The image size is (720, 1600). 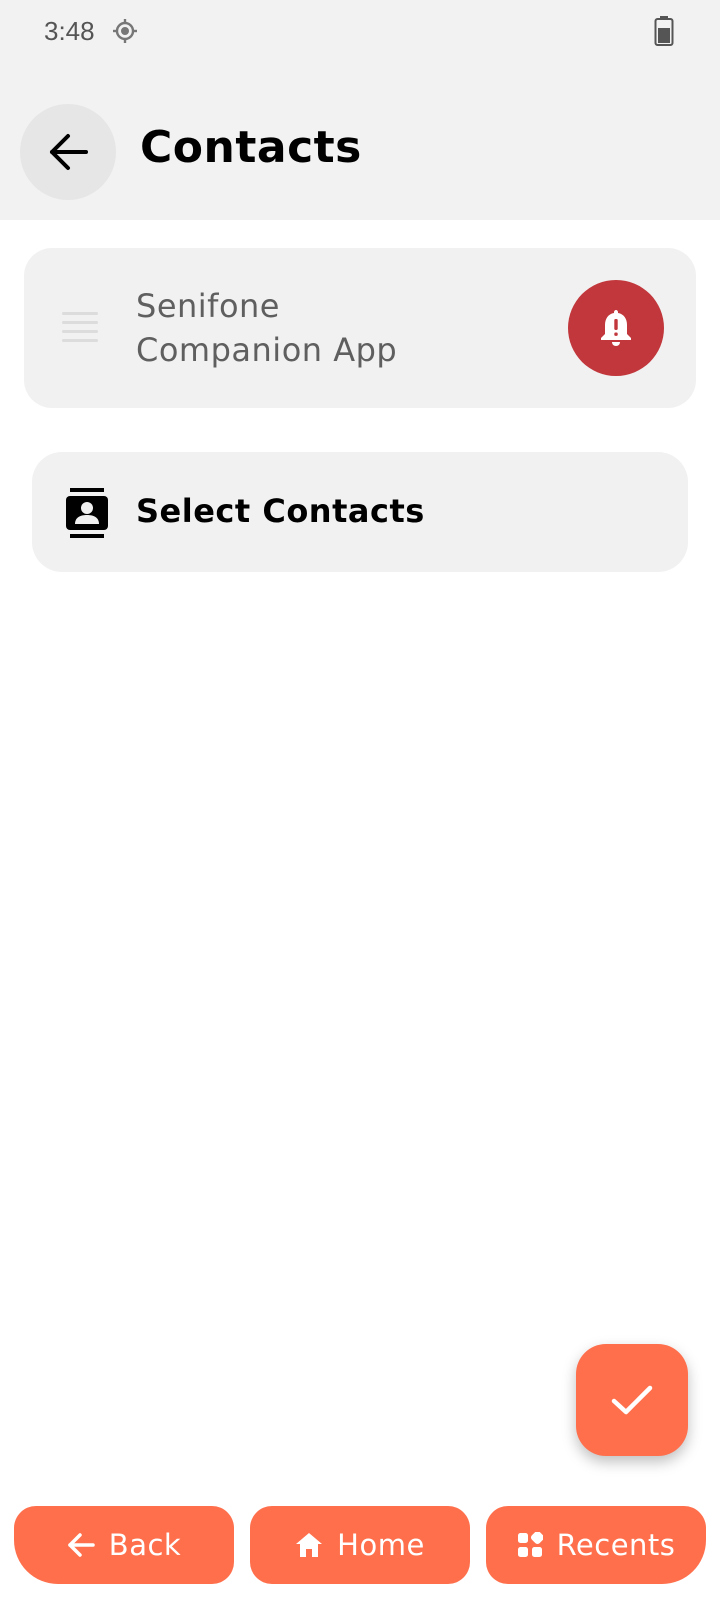 I want to click on back-button-label: Back, so click(x=145, y=1545).